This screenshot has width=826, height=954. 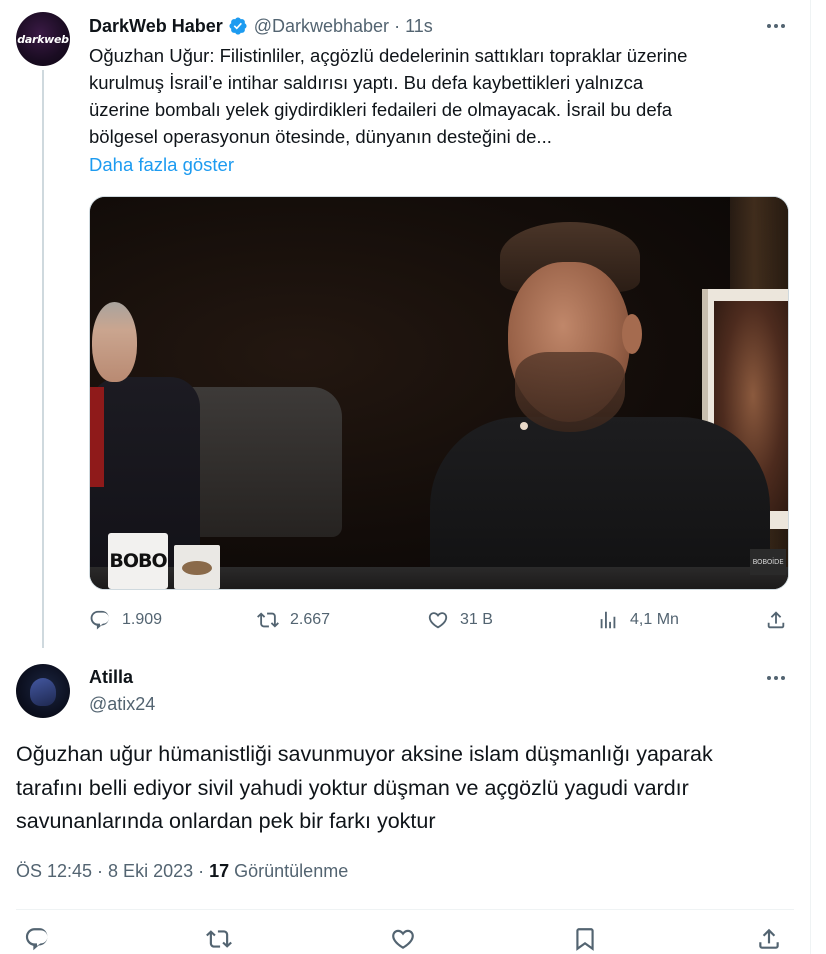 I want to click on retweet-button, so click(x=219, y=939).